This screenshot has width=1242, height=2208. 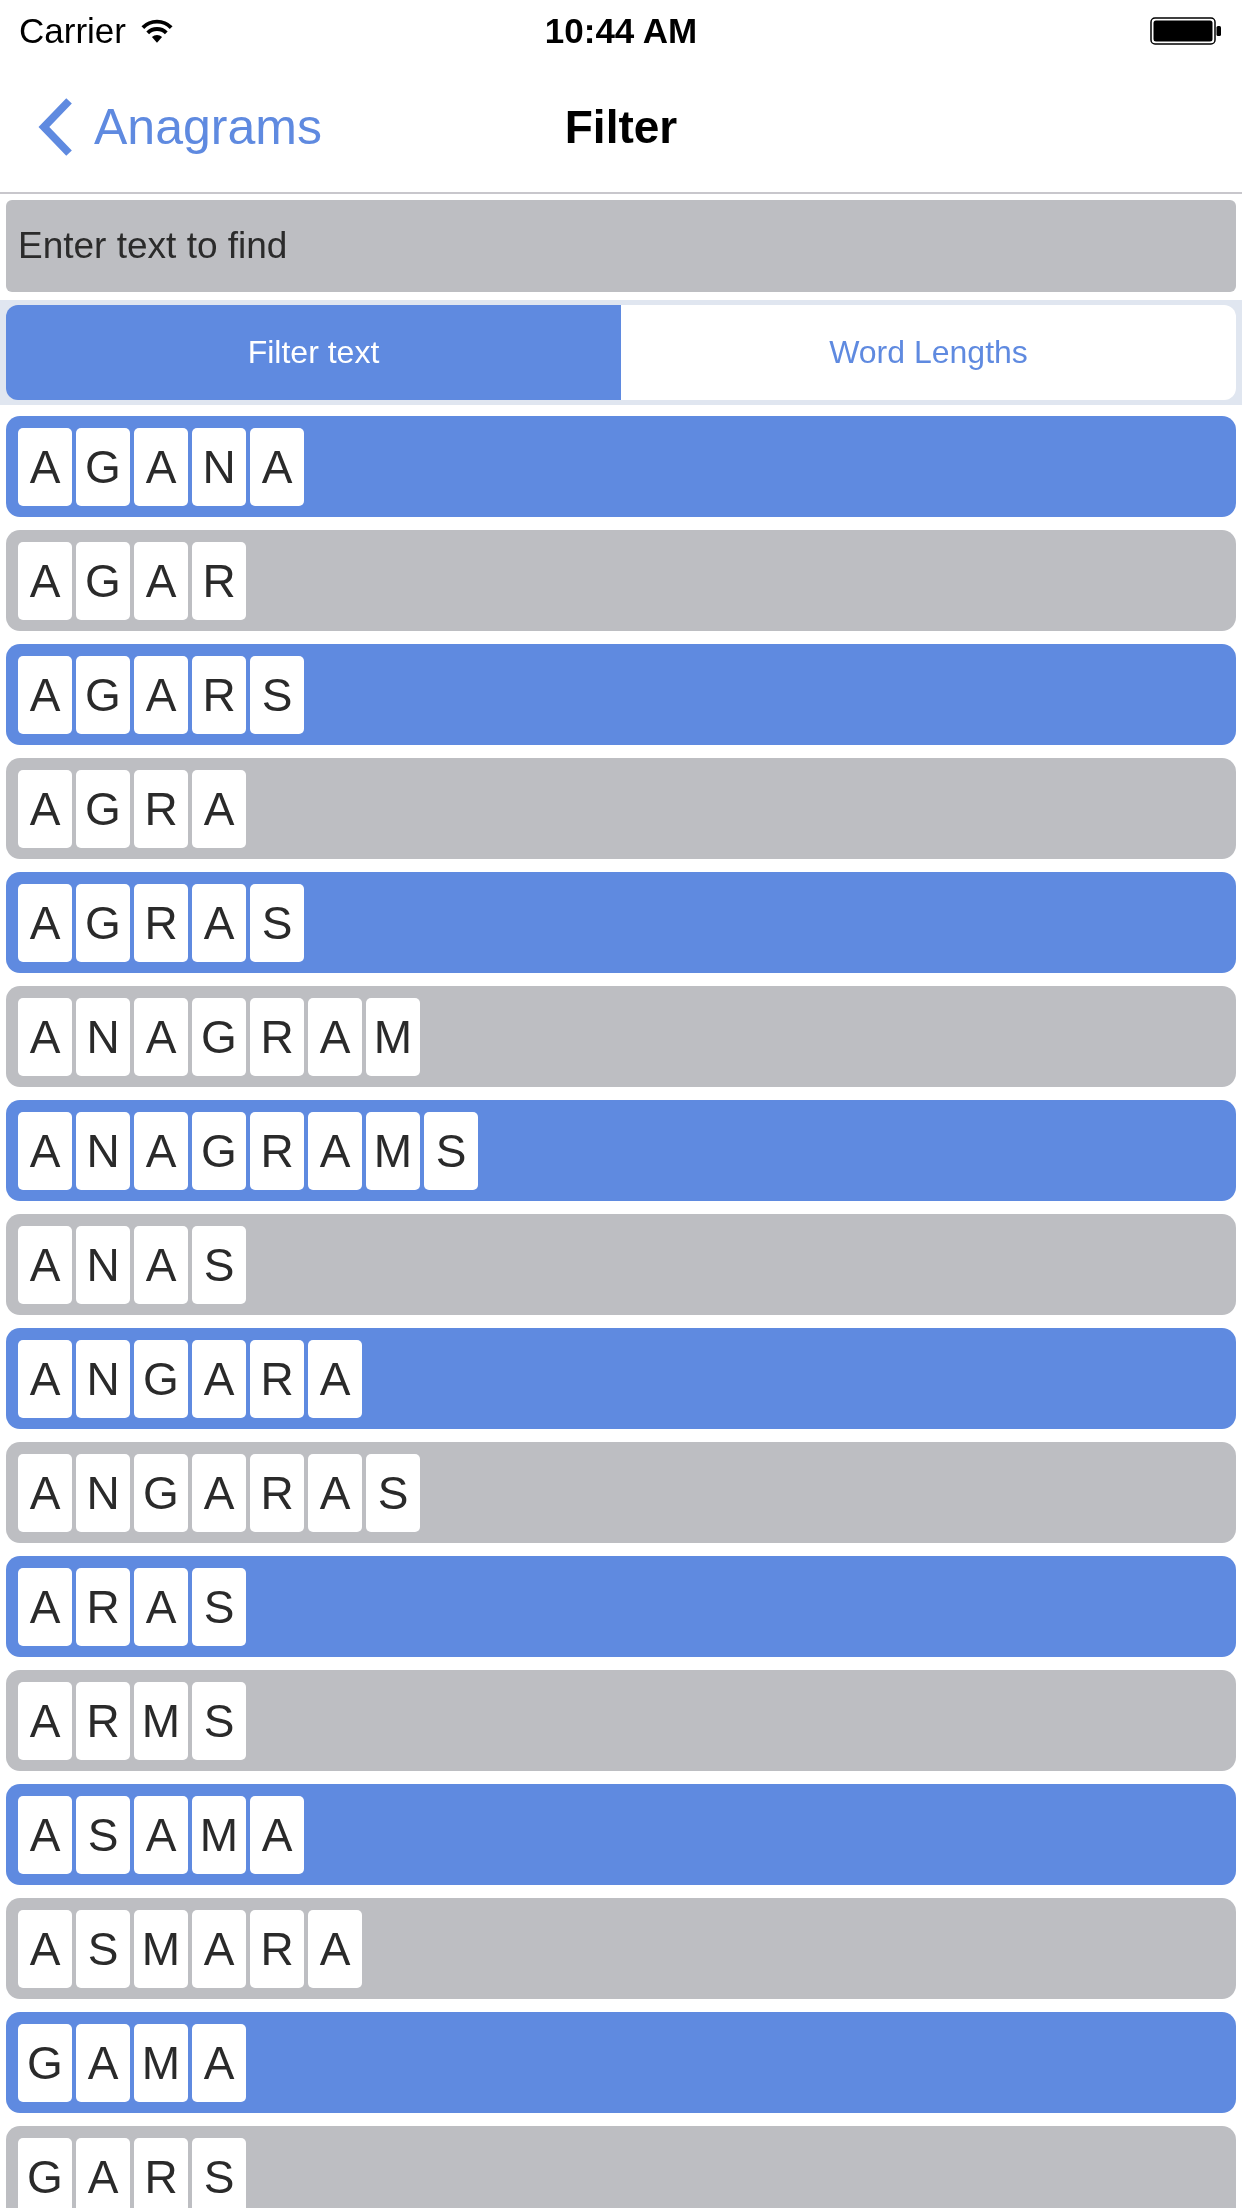 What do you see at coordinates (621, 580) in the screenshot?
I see `word-row: A G A R` at bounding box center [621, 580].